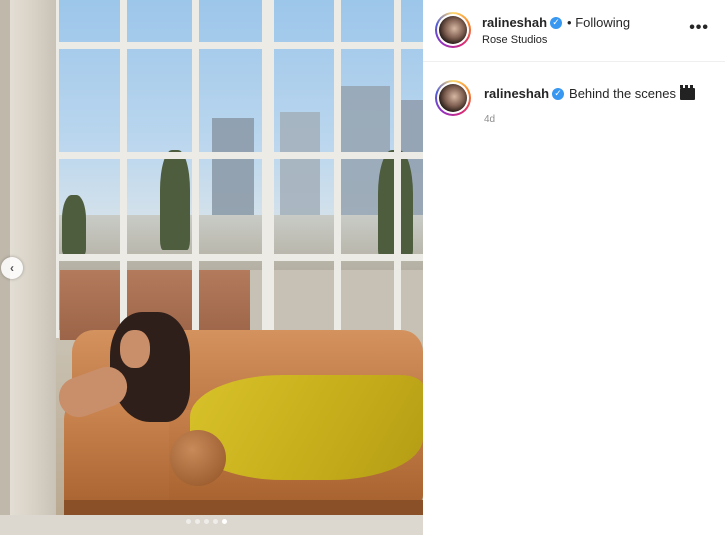 Image resolution: width=725 pixels, height=535 pixels. I want to click on chevron-left-icon: ‹, so click(12, 268).